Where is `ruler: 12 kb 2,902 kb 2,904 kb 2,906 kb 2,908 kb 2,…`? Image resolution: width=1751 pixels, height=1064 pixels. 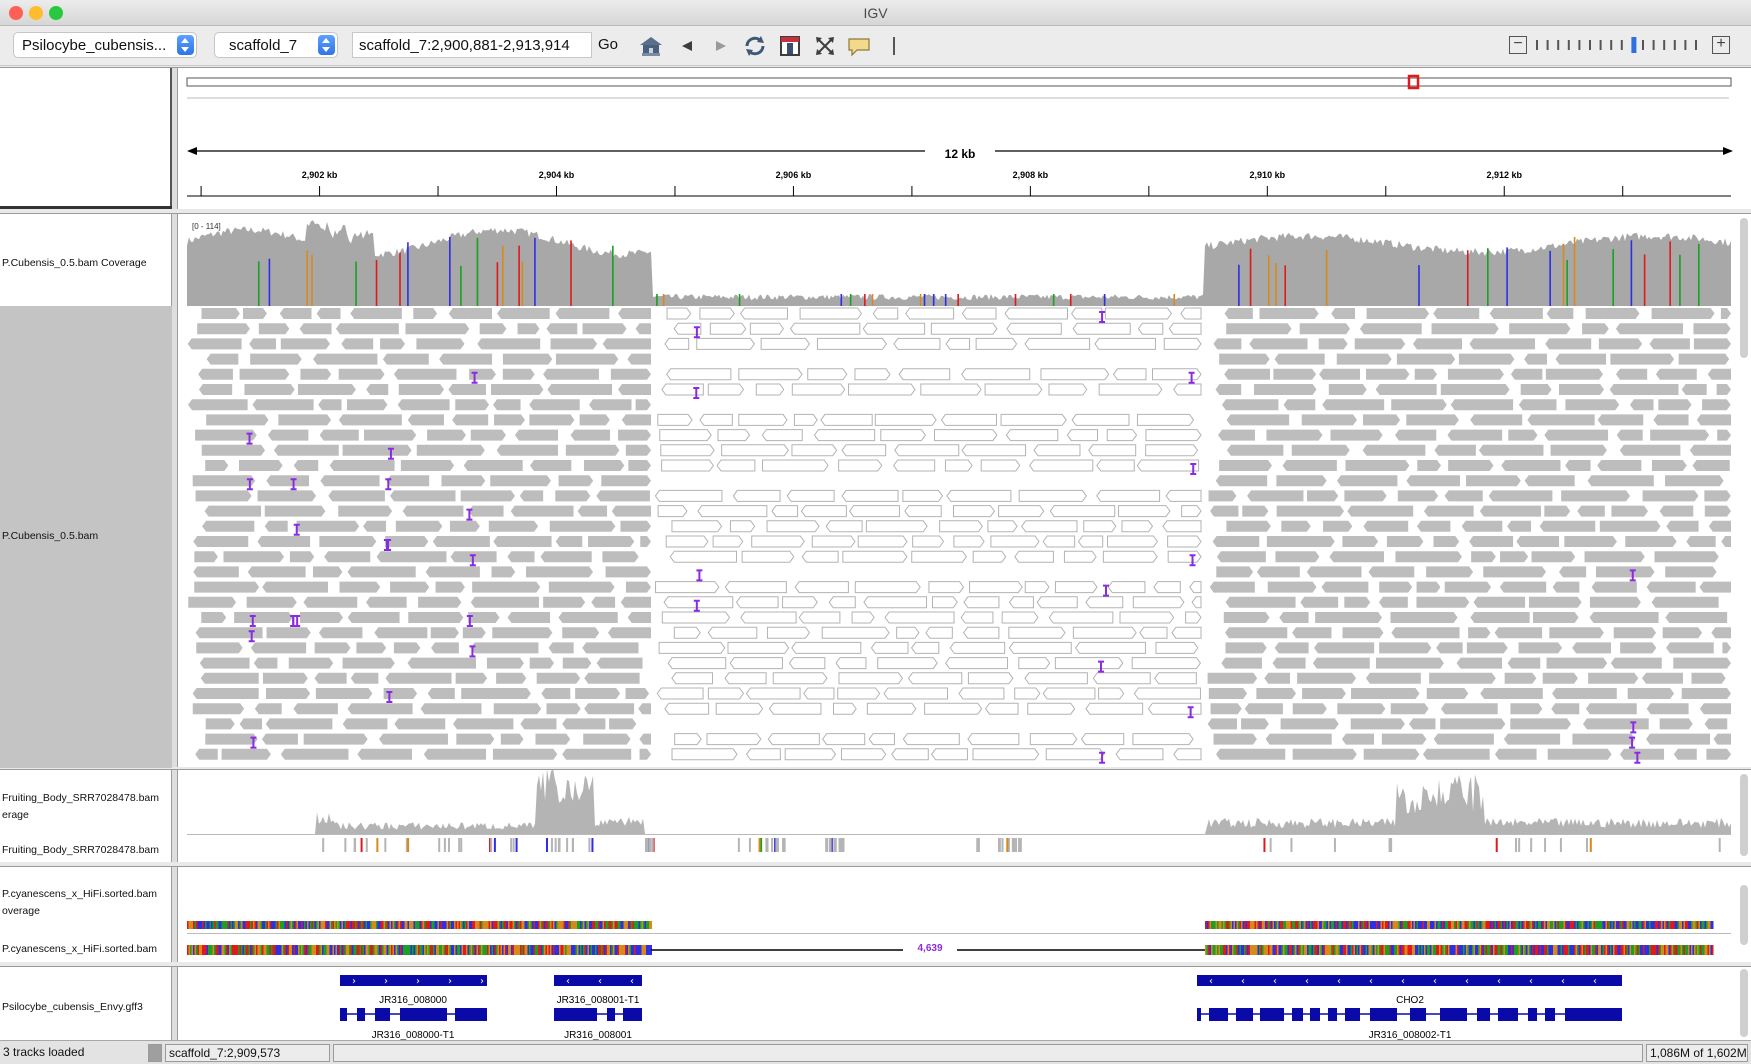 ruler: 12 kb 2,902 kb 2,904 kb 2,906 kb 2,908 kb 2,… is located at coordinates (961, 139).